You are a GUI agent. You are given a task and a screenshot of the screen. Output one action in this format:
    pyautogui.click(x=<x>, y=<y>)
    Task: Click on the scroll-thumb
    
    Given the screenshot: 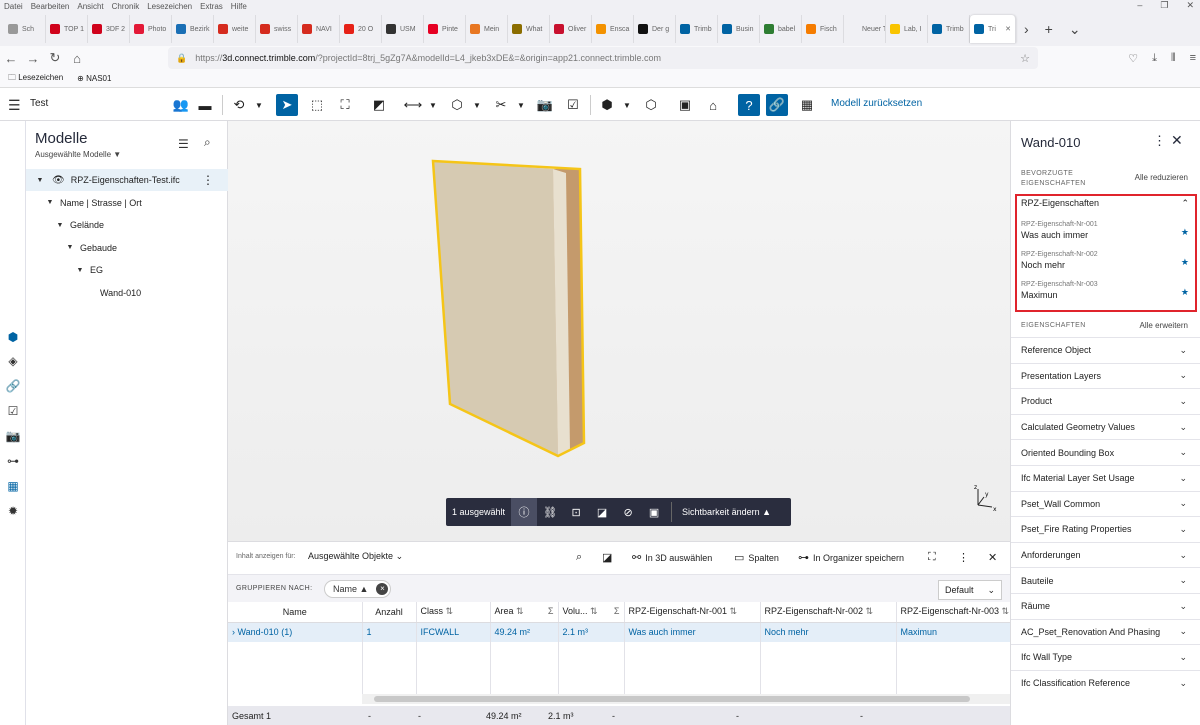 What is the action you would take?
    pyautogui.click(x=672, y=699)
    